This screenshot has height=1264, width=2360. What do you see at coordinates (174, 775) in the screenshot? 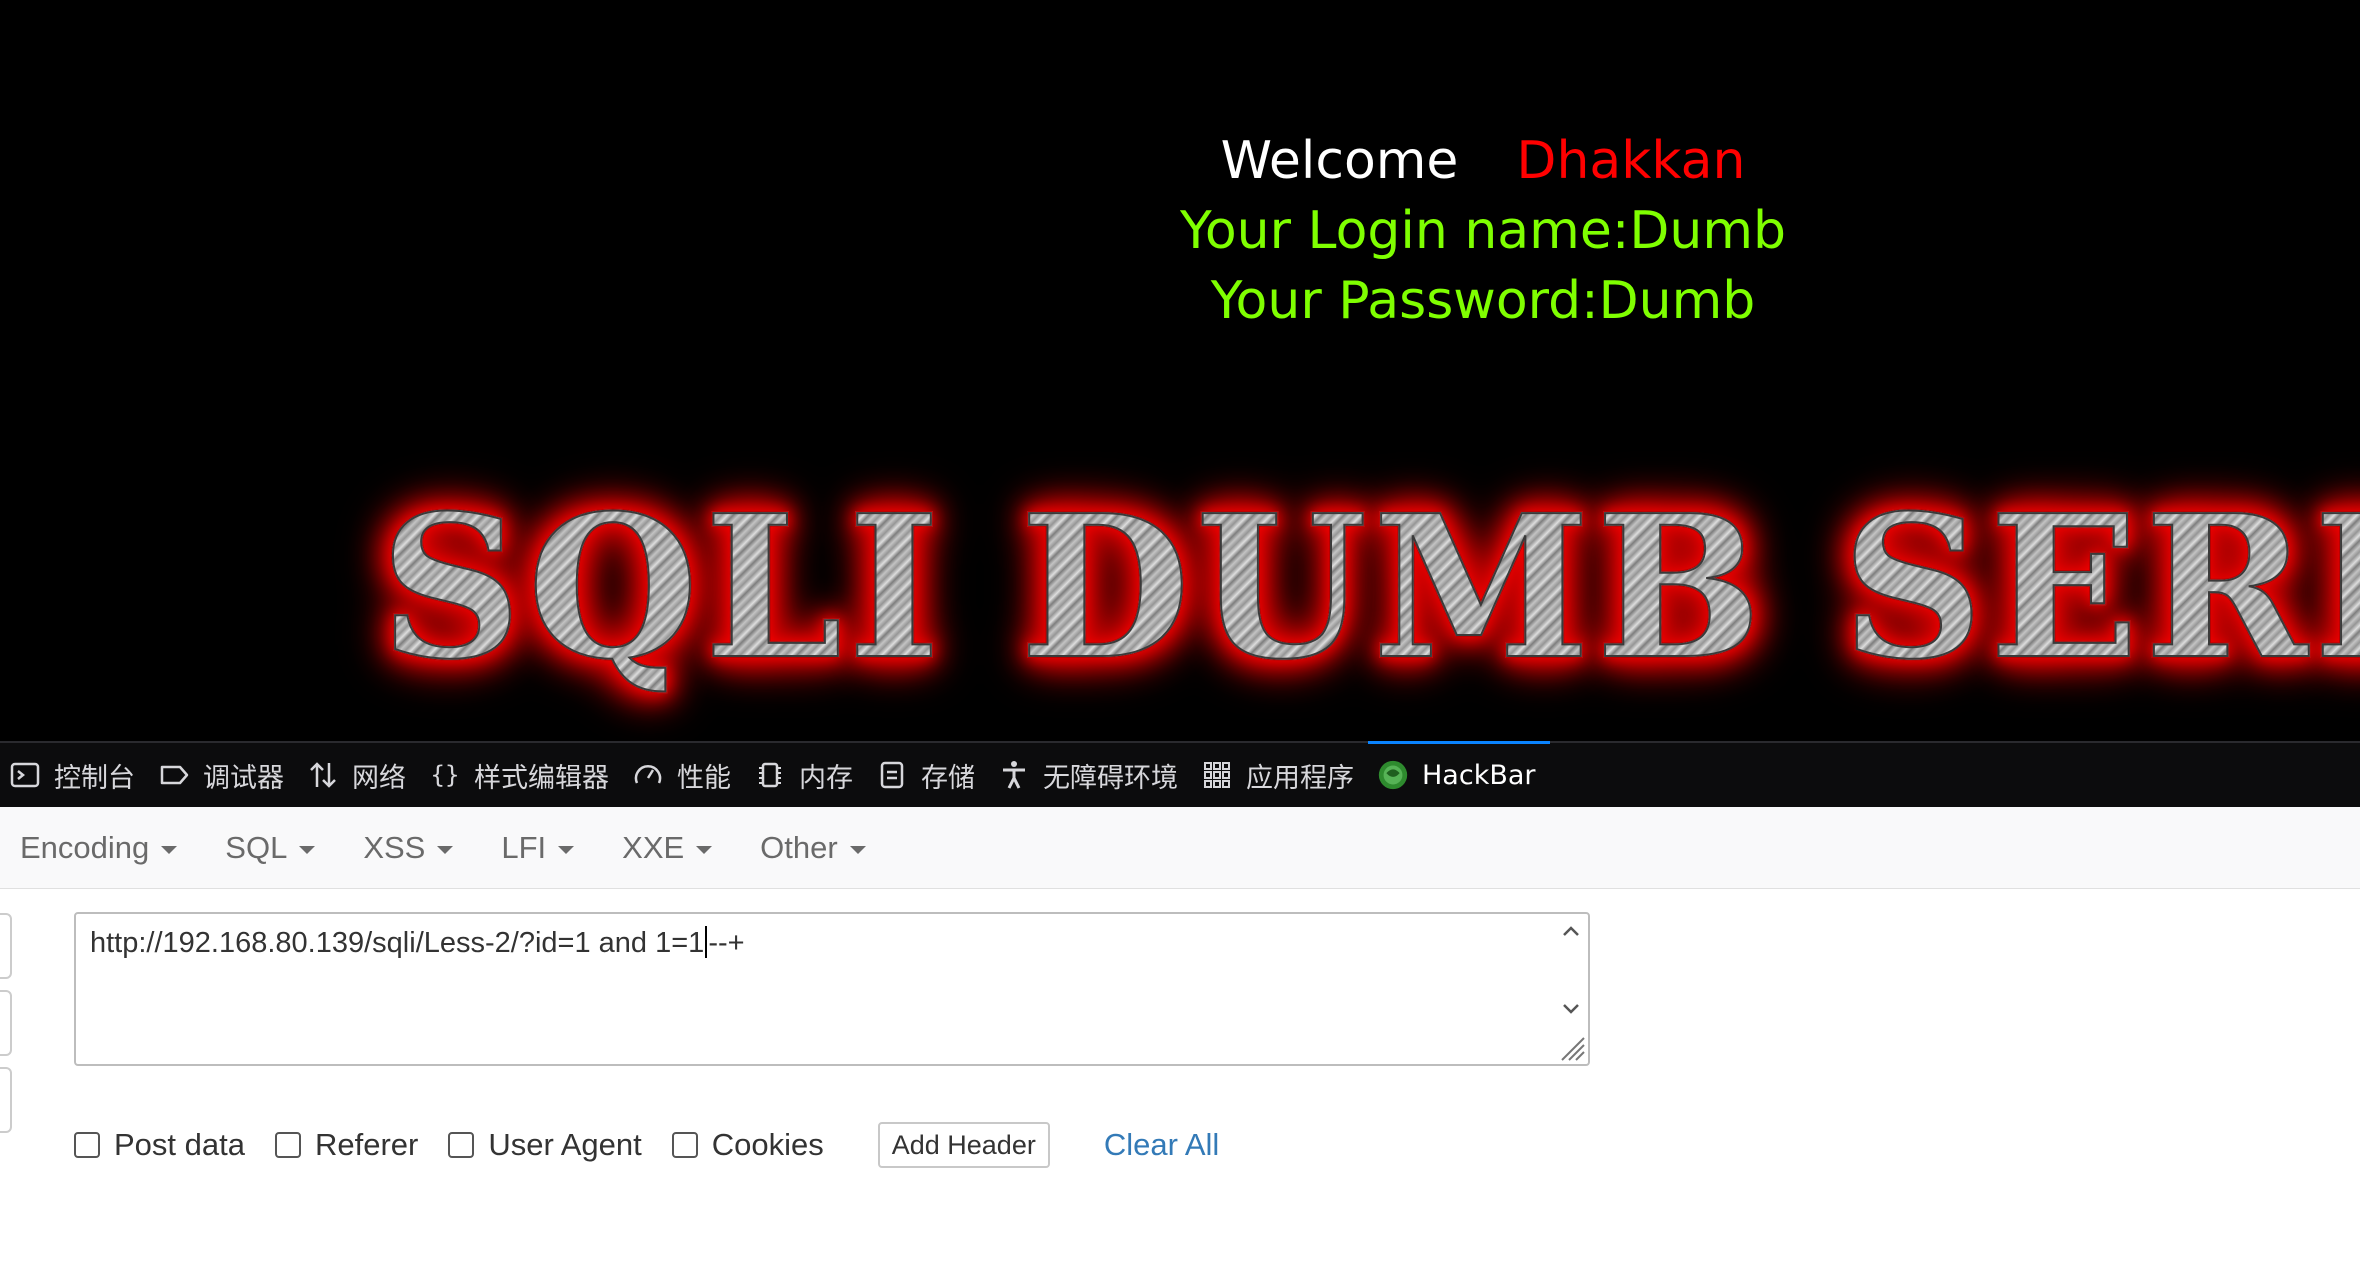
I see `debugger-icon` at bounding box center [174, 775].